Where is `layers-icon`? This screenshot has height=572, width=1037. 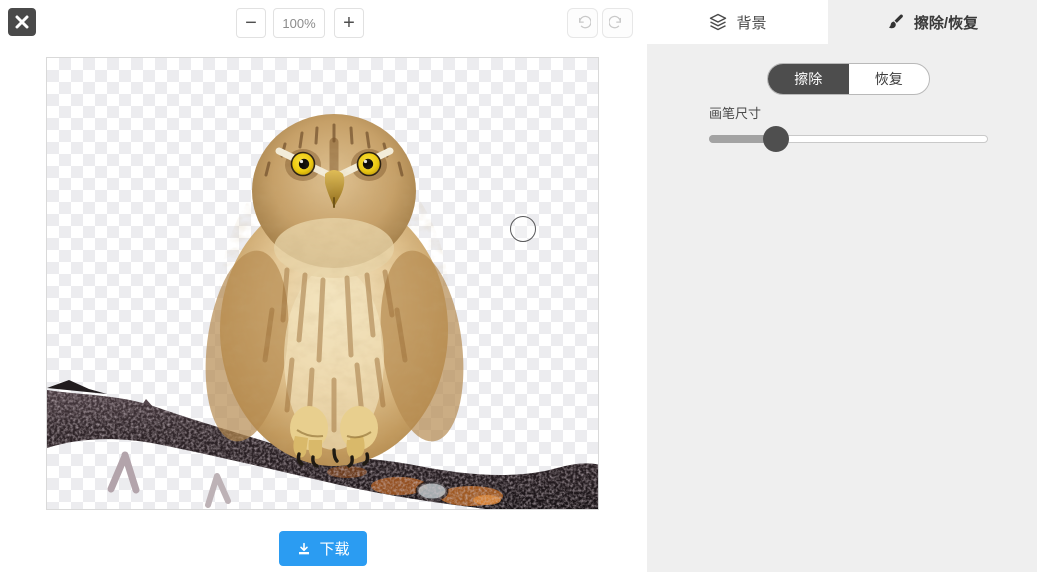 layers-icon is located at coordinates (718, 22).